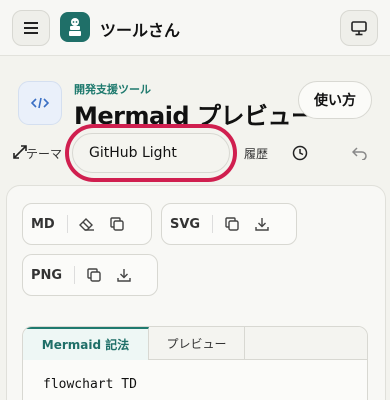 The image size is (390, 400). I want to click on undo-icon, so click(359, 153).